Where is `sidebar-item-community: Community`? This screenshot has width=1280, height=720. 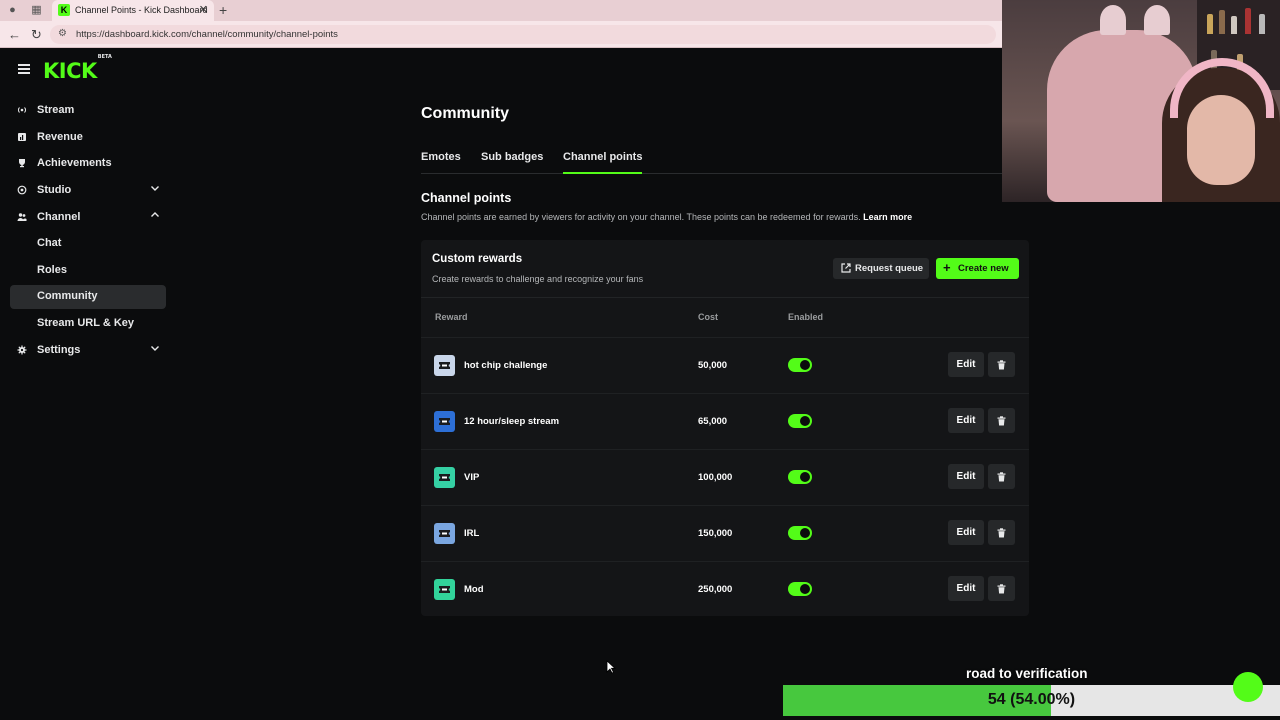
sidebar-item-community: Community is located at coordinates (88, 297).